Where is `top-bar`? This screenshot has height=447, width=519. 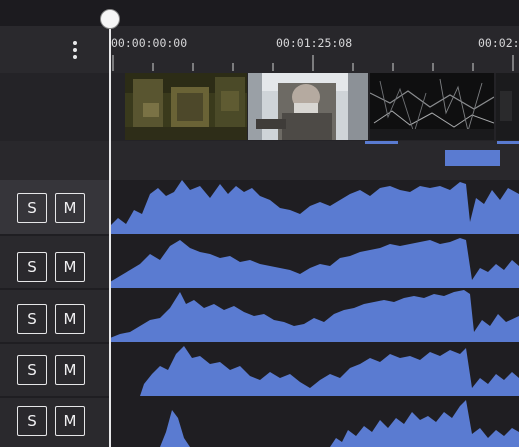 top-bar is located at coordinates (259, 13).